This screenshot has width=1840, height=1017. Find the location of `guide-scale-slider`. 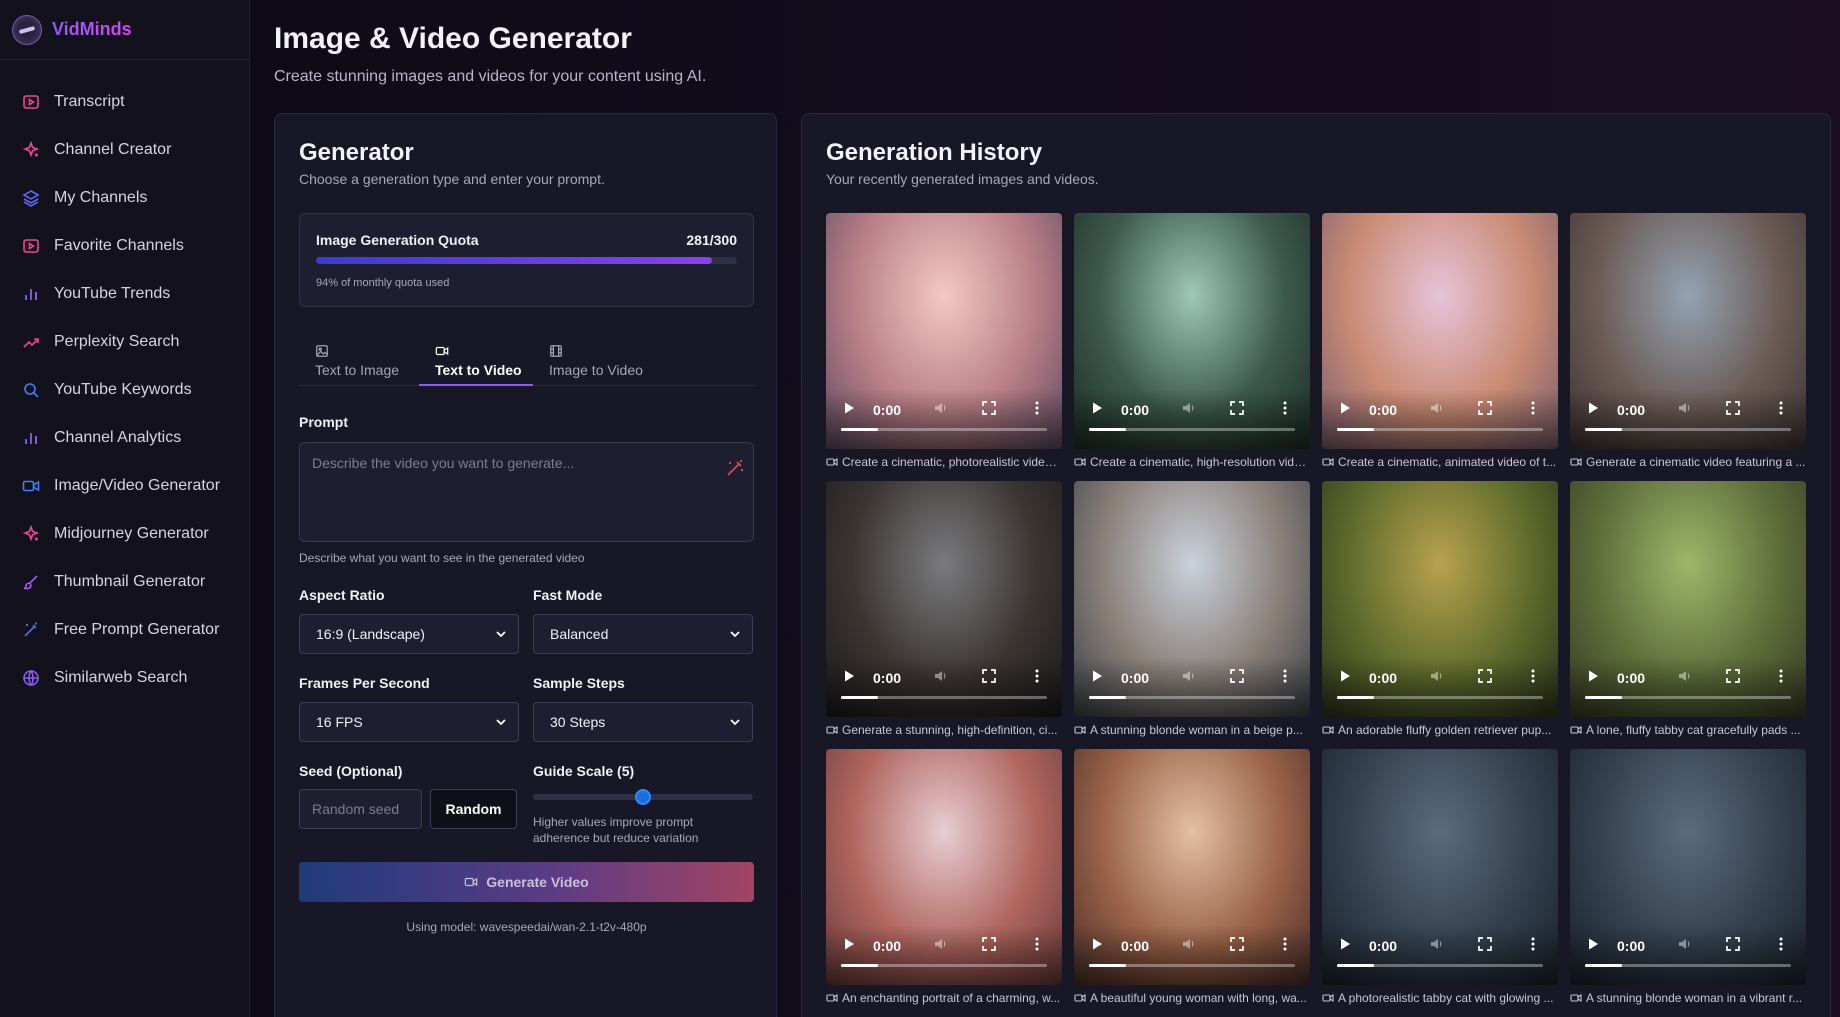

guide-scale-slider is located at coordinates (643, 797).